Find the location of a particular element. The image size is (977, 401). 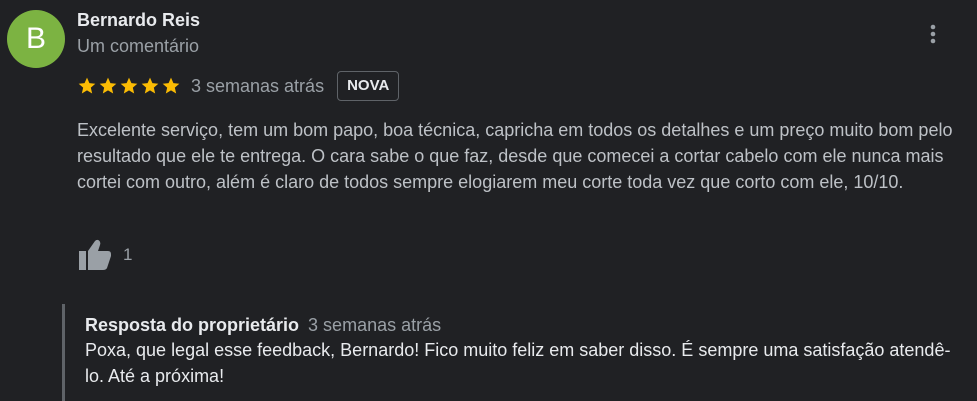

star-rating is located at coordinates (129, 86).